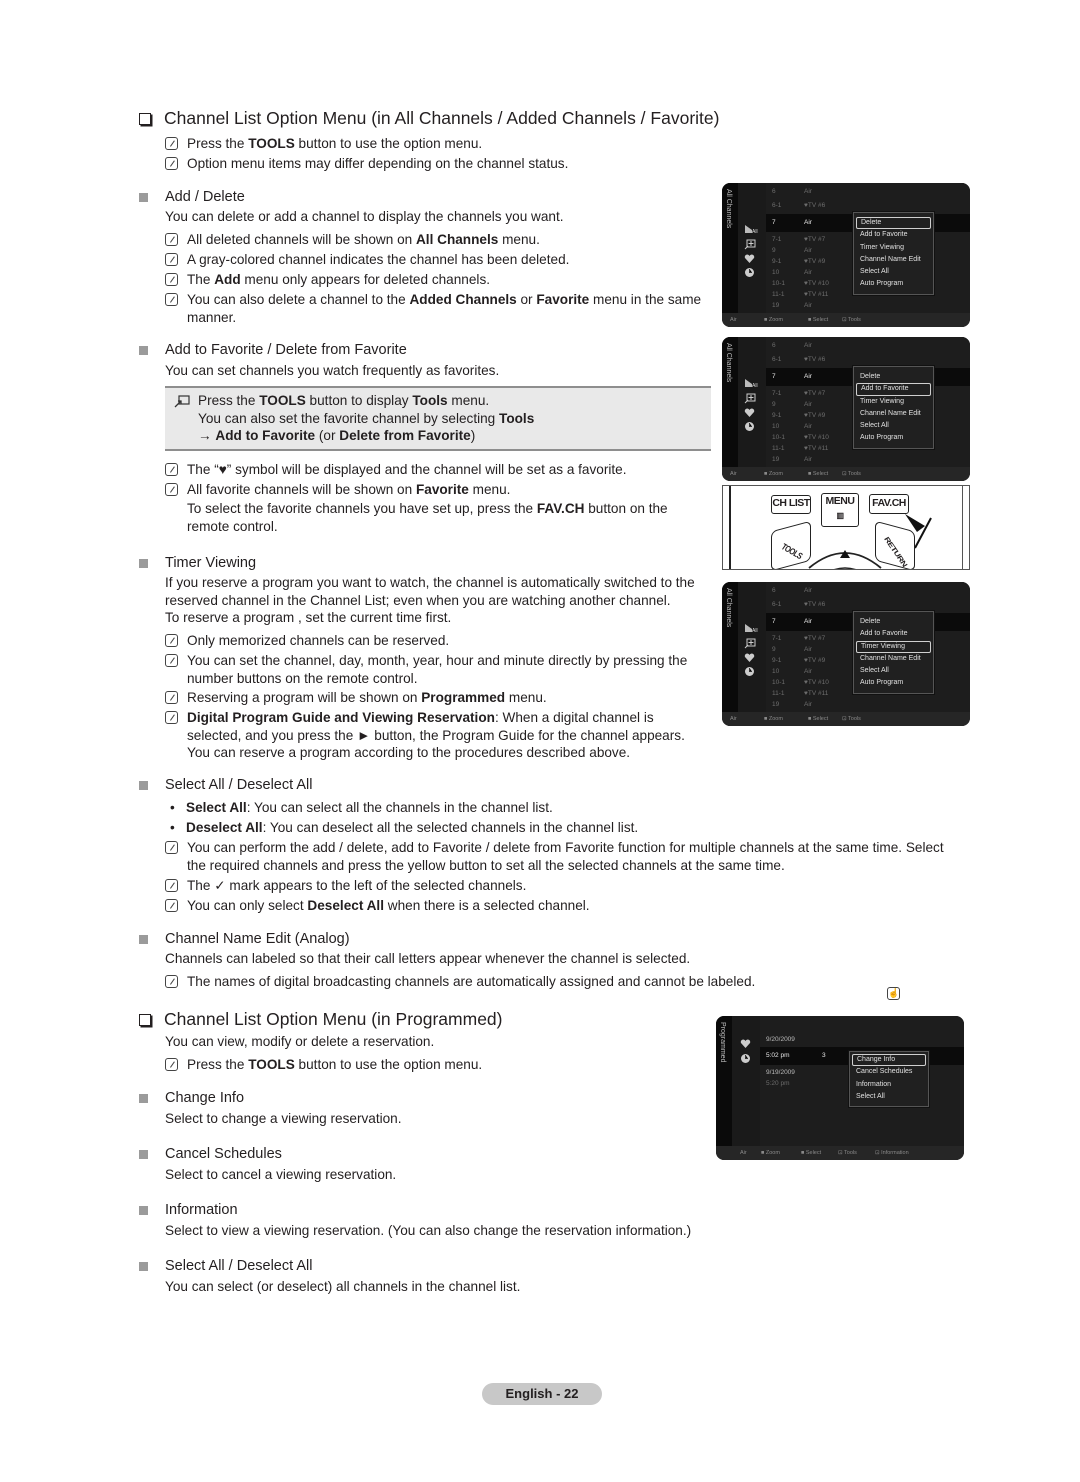 The height and width of the screenshot is (1482, 1080). What do you see at coordinates (321, 1019) in the screenshot?
I see `section-title-programmed: Channel List Option Menu (in Programmed)` at bounding box center [321, 1019].